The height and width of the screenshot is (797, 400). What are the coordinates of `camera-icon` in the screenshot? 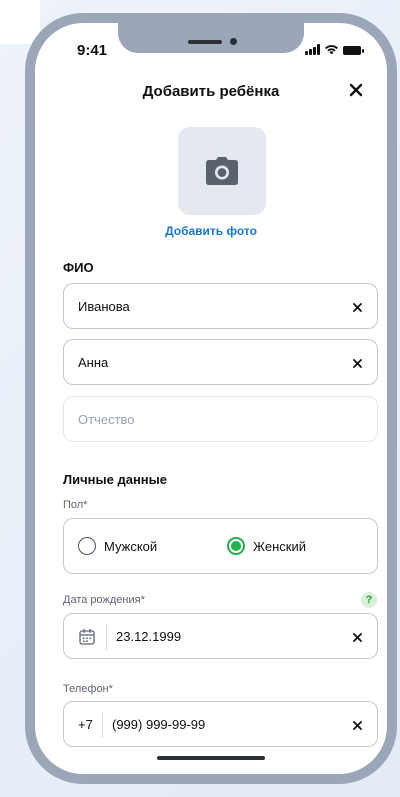 It's located at (222, 171).